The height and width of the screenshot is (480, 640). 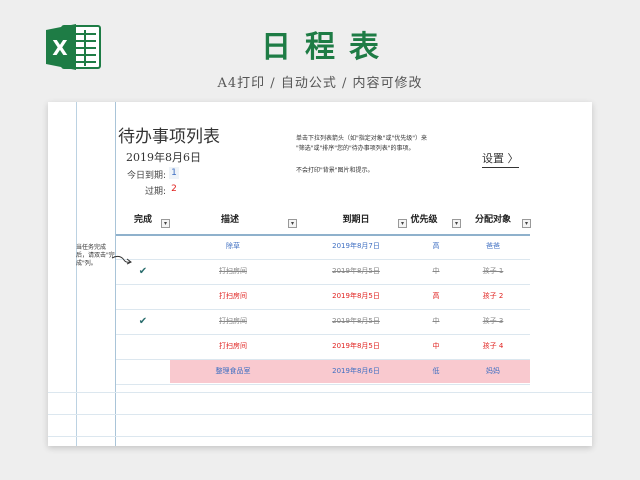 What do you see at coordinates (169, 137) in the screenshot?
I see `sheet-title: 待办事项列表` at bounding box center [169, 137].